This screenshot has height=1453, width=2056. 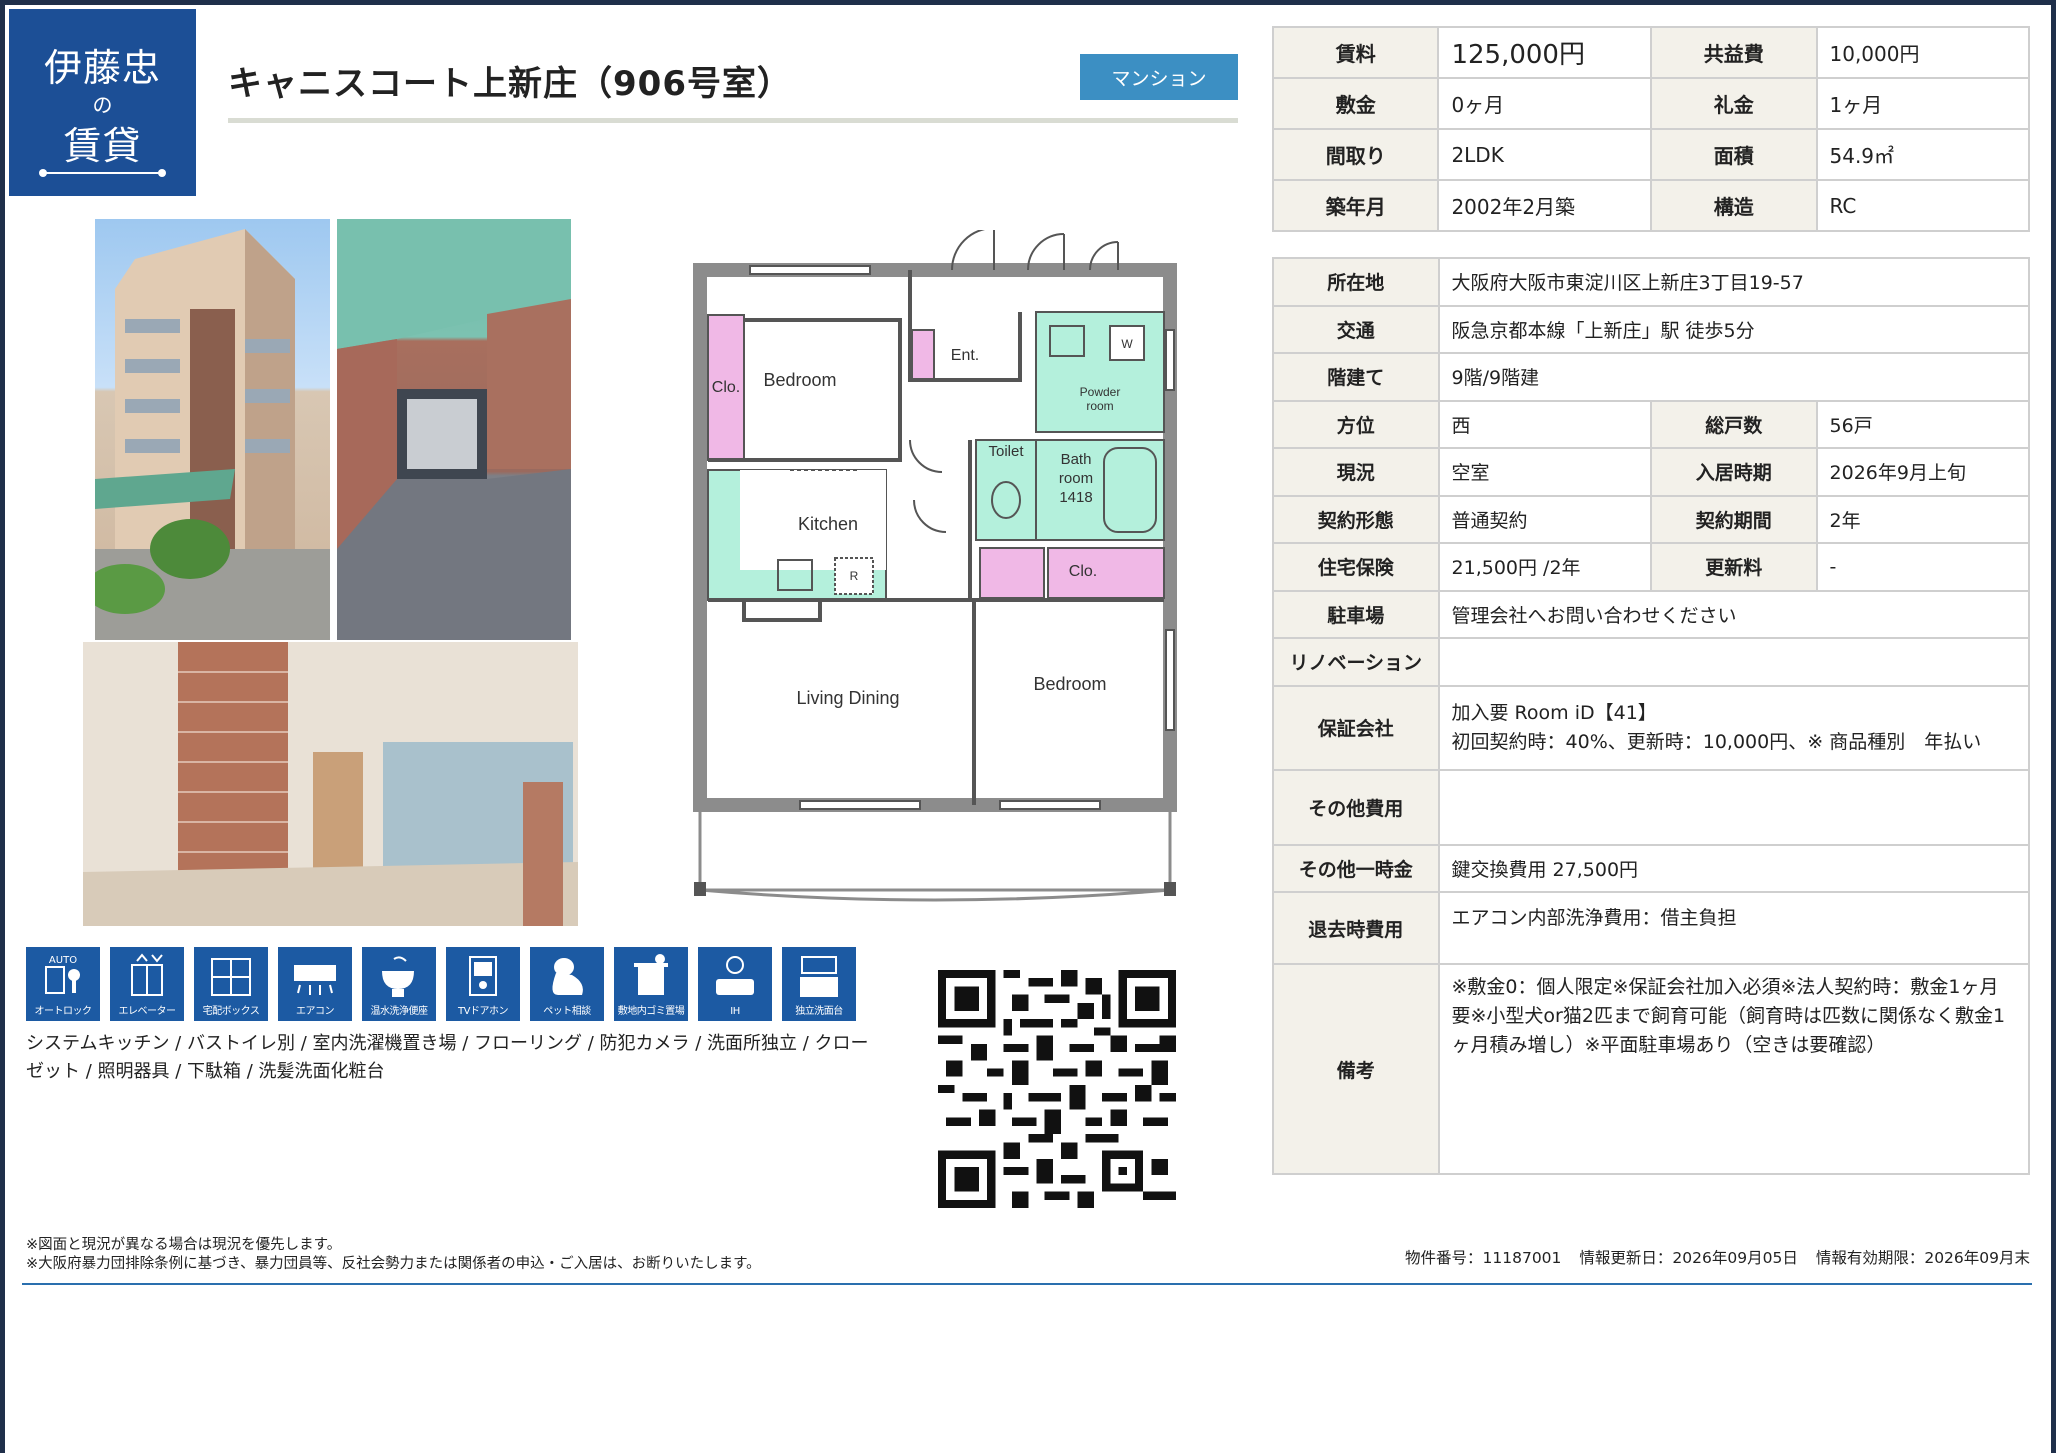 What do you see at coordinates (1734, 519) in the screenshot?
I see `contract-period-label: 契約期間` at bounding box center [1734, 519].